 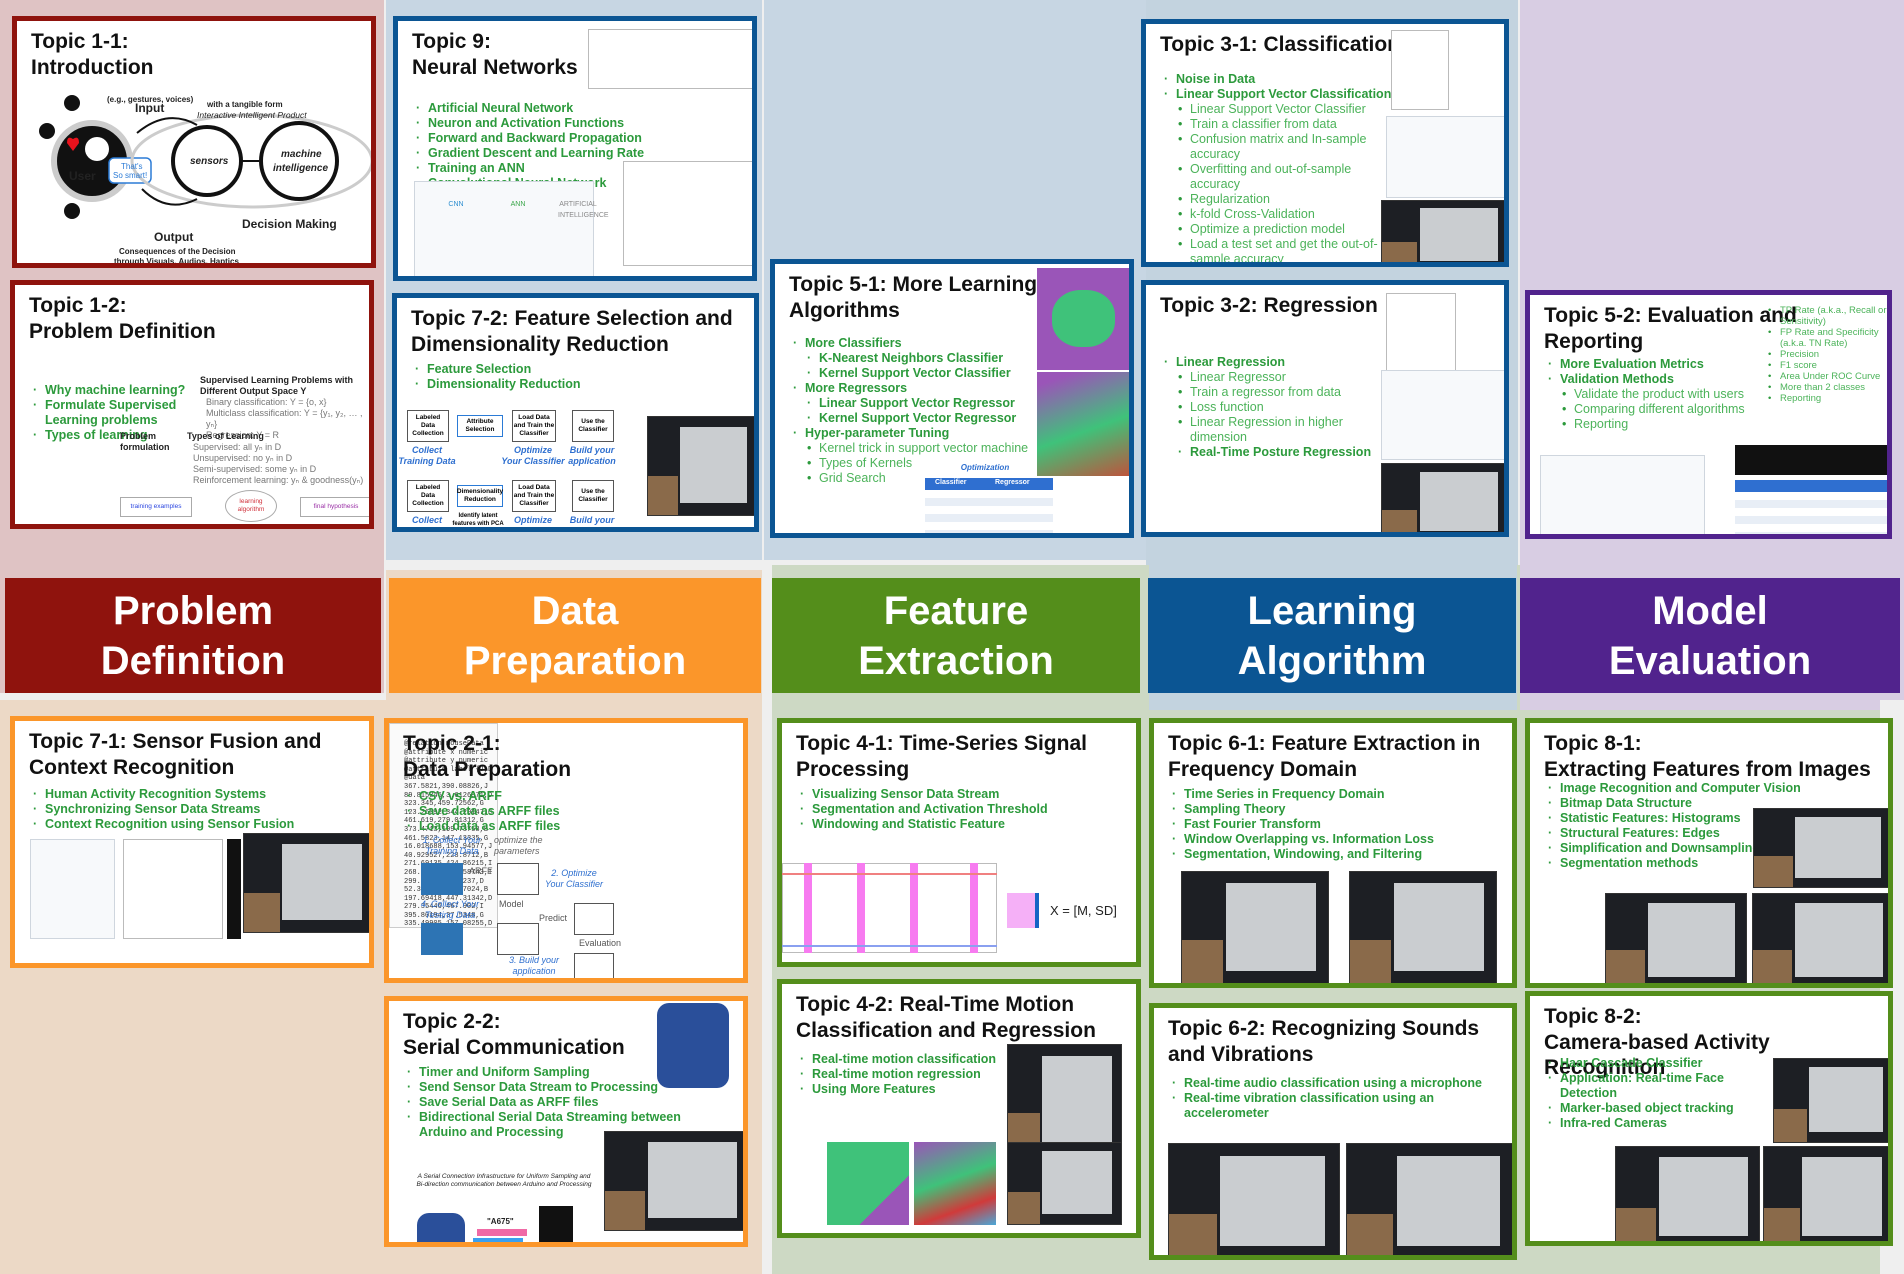 I want to click on flow-box: training examples, so click(x=156, y=507).